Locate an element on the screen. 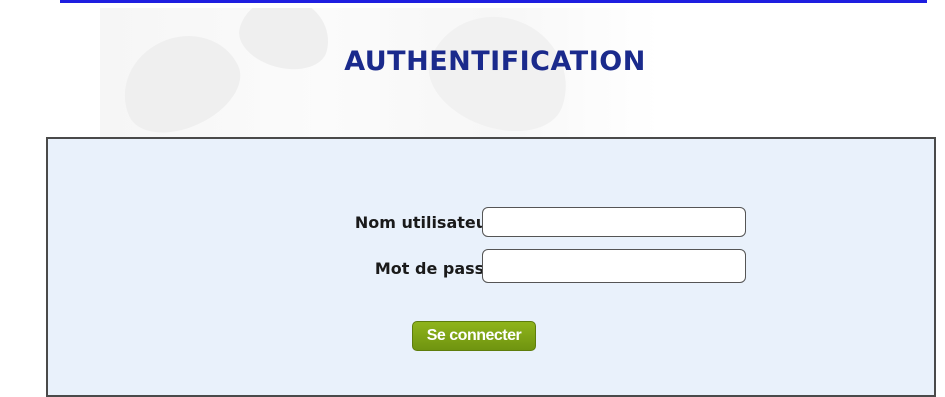 This screenshot has width=945, height=397. password-label: Mot de passe : is located at coordinates (440, 268).